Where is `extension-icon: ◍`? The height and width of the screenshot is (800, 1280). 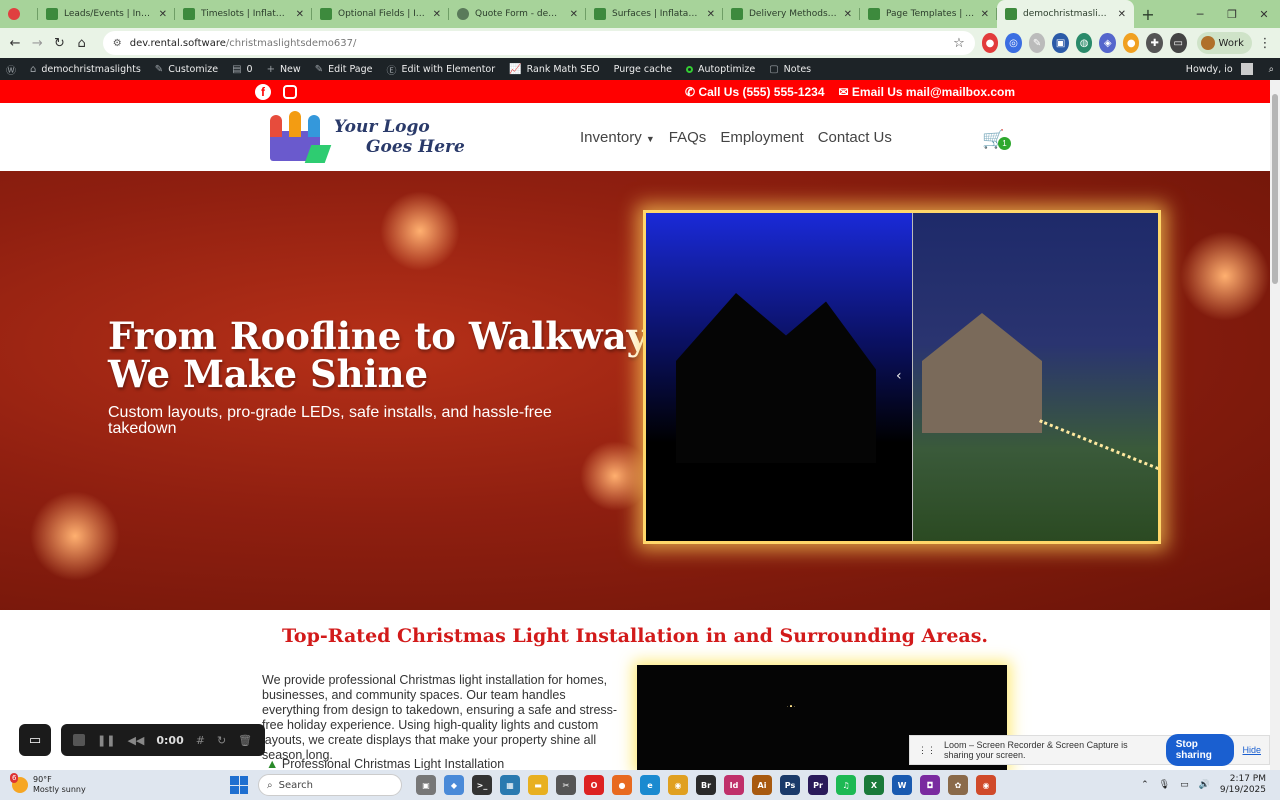
extension-icon: ◍ is located at coordinates (1084, 43).